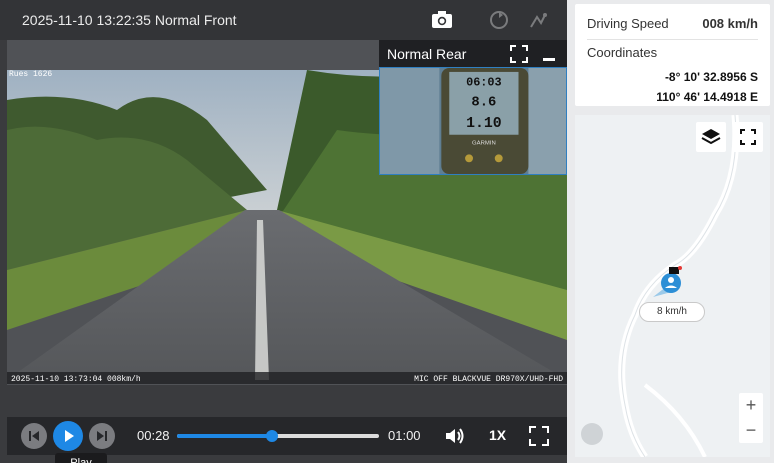 Image resolution: width=774 pixels, height=463 pixels. I want to click on gps-speed: 8.6, so click(483, 102).